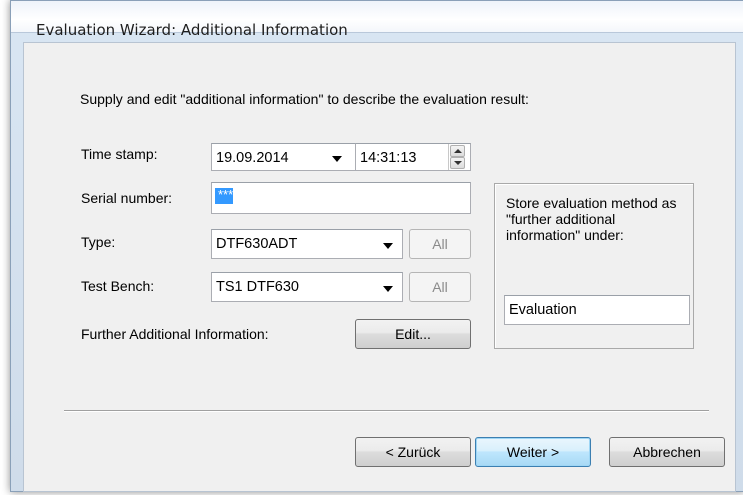 This screenshot has height=495, width=743. What do you see at coordinates (413, 452) in the screenshot?
I see `back-button: < Zurück` at bounding box center [413, 452].